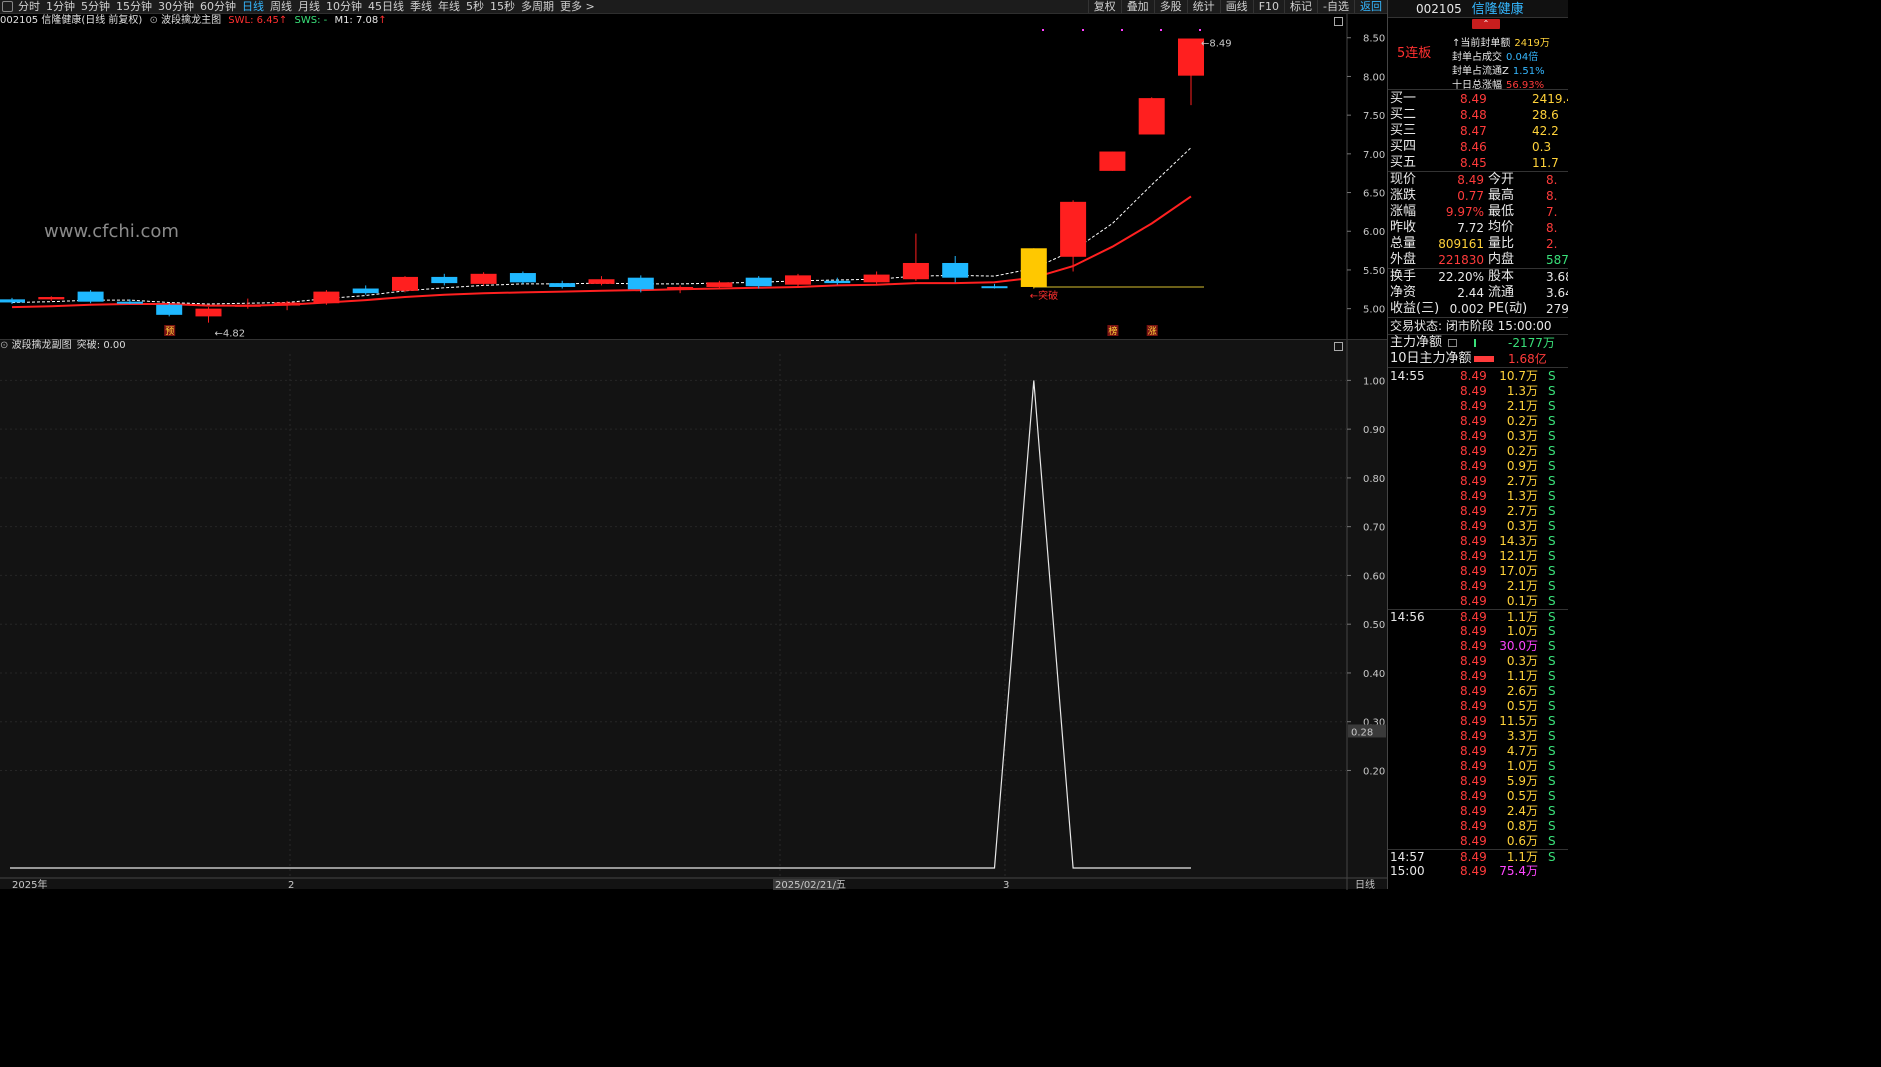  What do you see at coordinates (42, 345) in the screenshot?
I see `sub-indicator-name: 波段擒龙副图` at bounding box center [42, 345].